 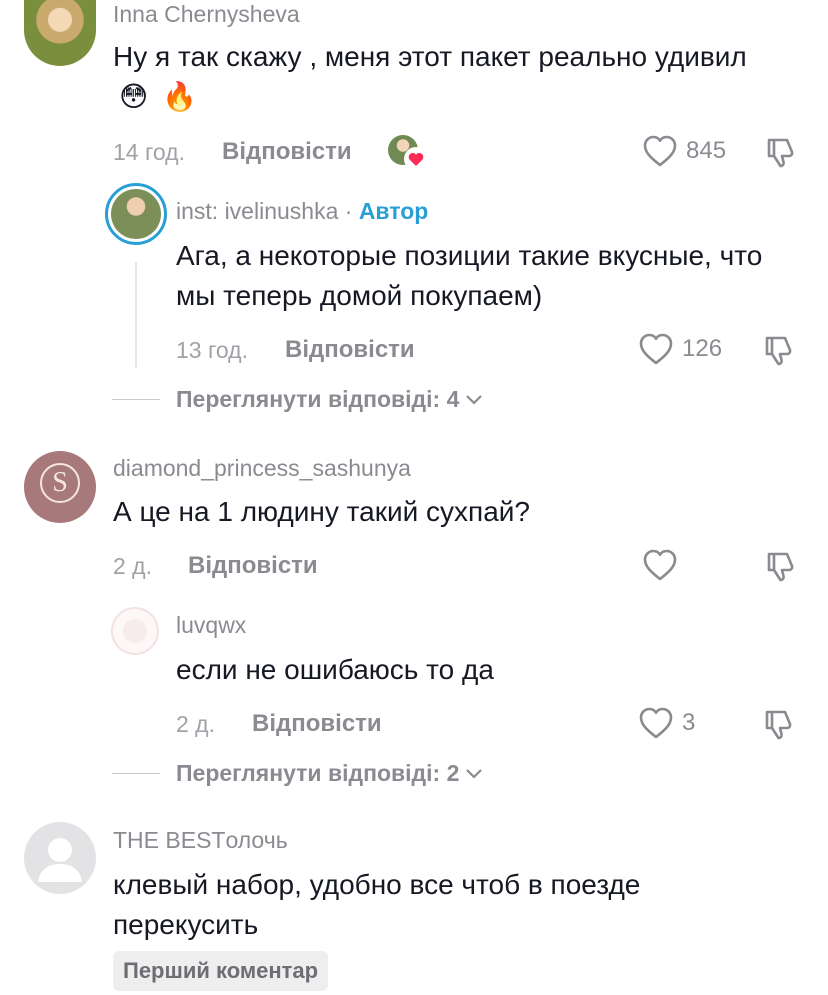 I want to click on reply-text: если не ошибаюсь то да, so click(x=335, y=669).